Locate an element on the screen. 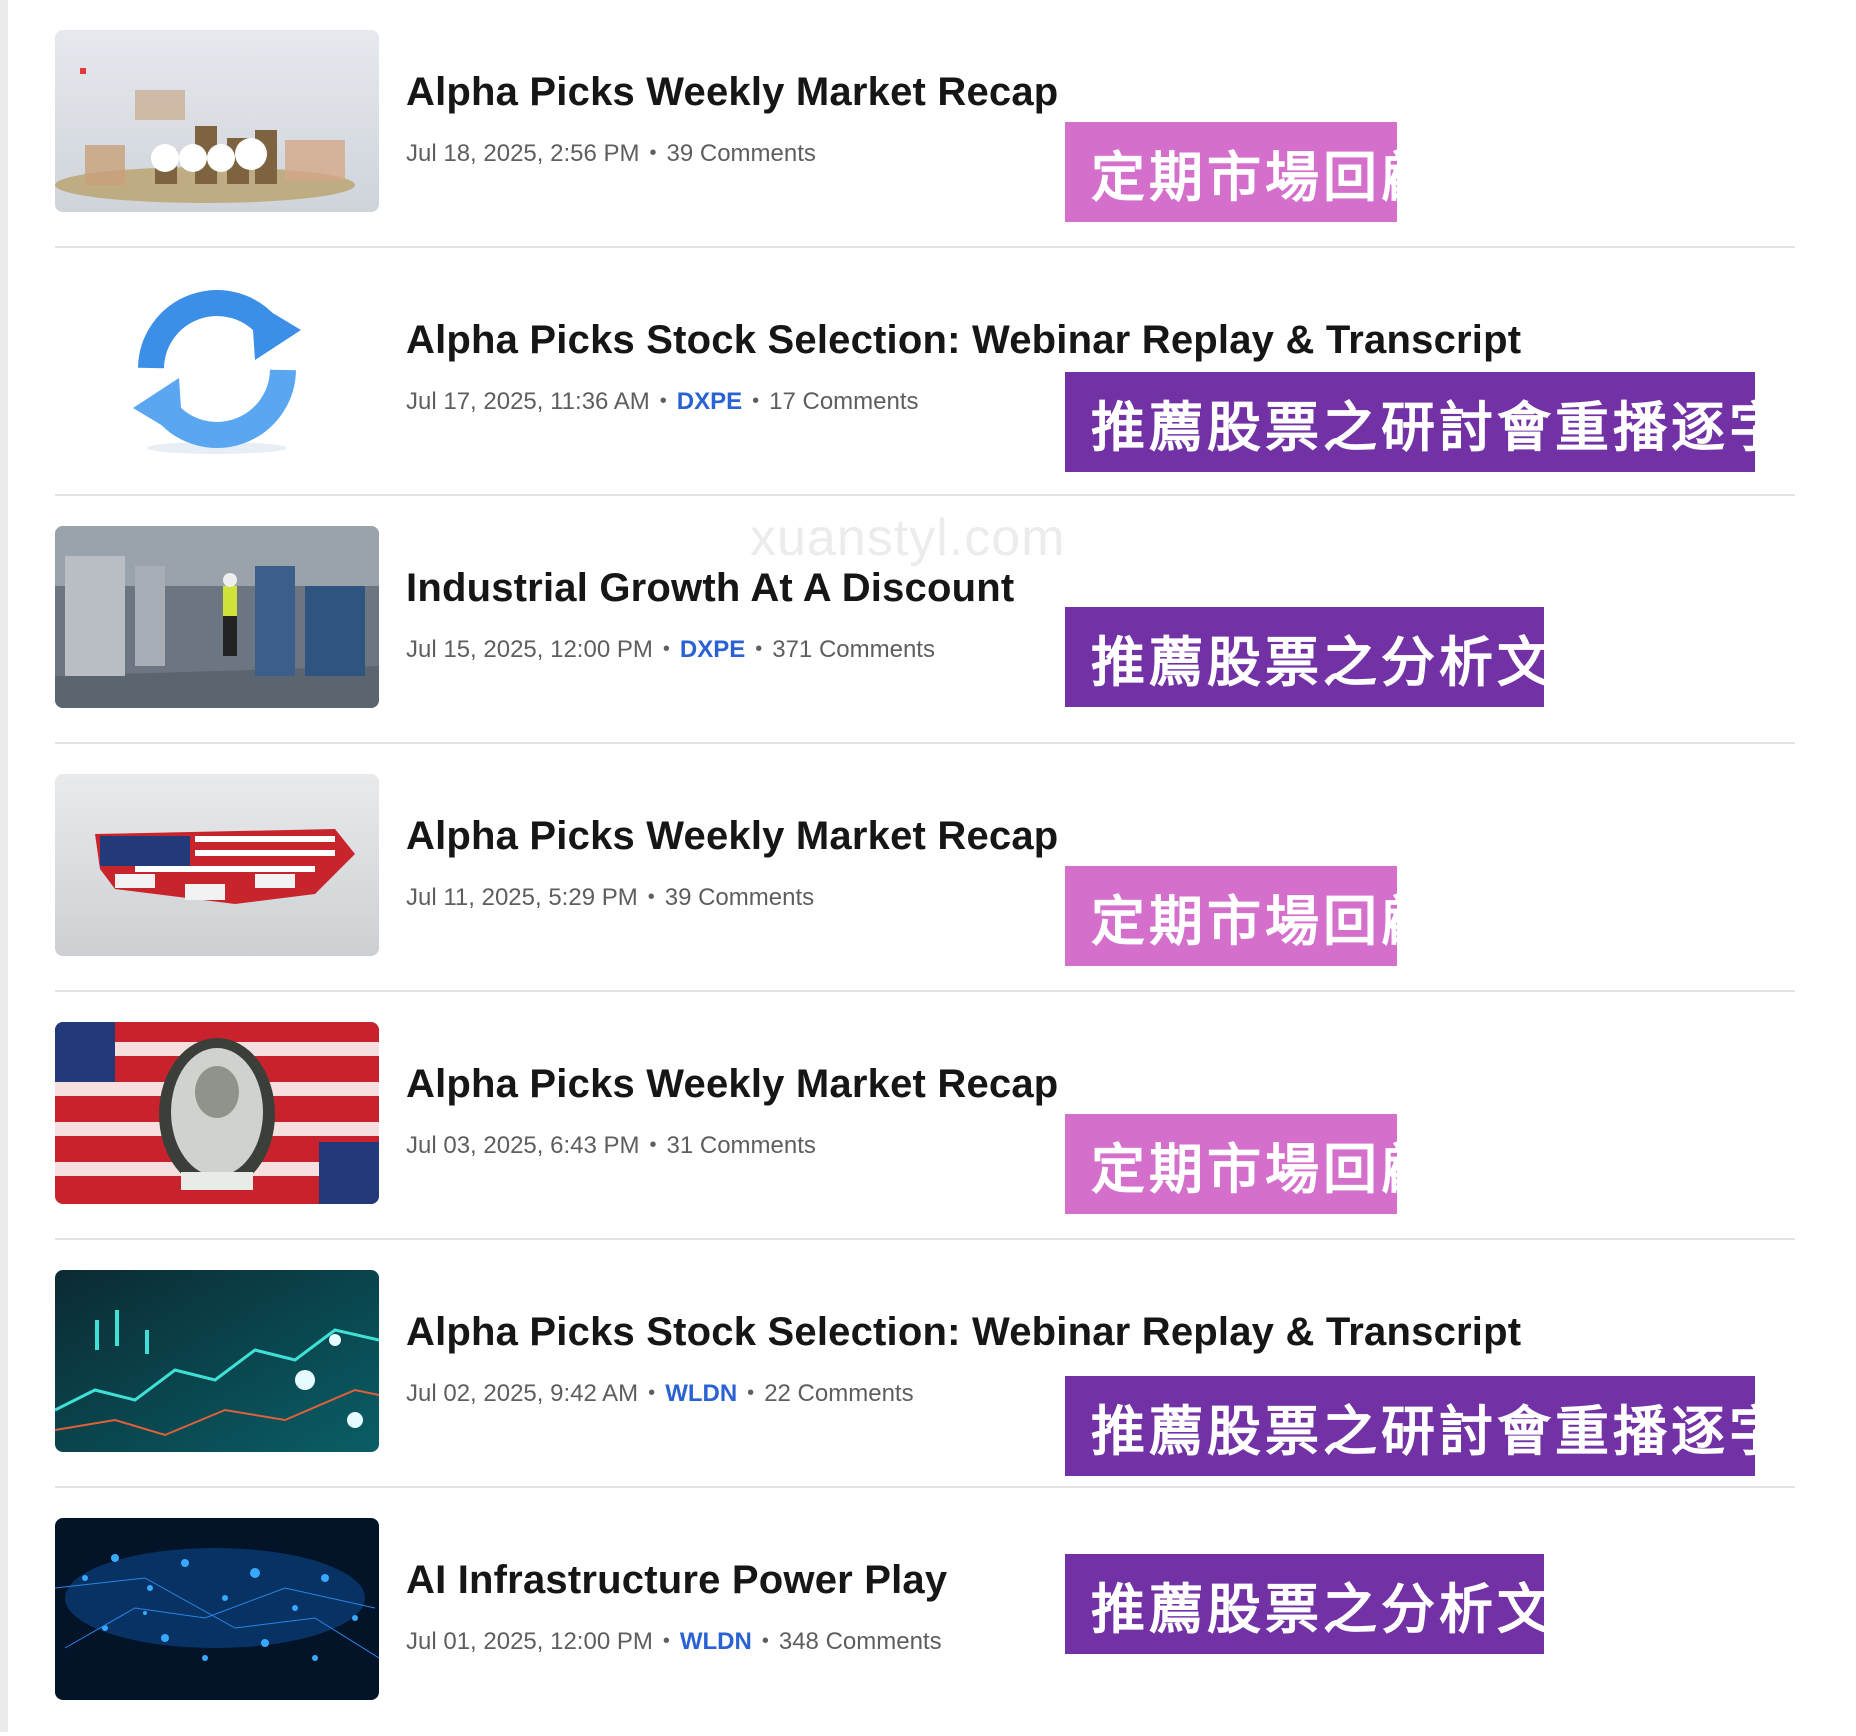 Image resolution: width=1856 pixels, height=1736 pixels. article-comments: 348 Comments is located at coordinates (860, 1641).